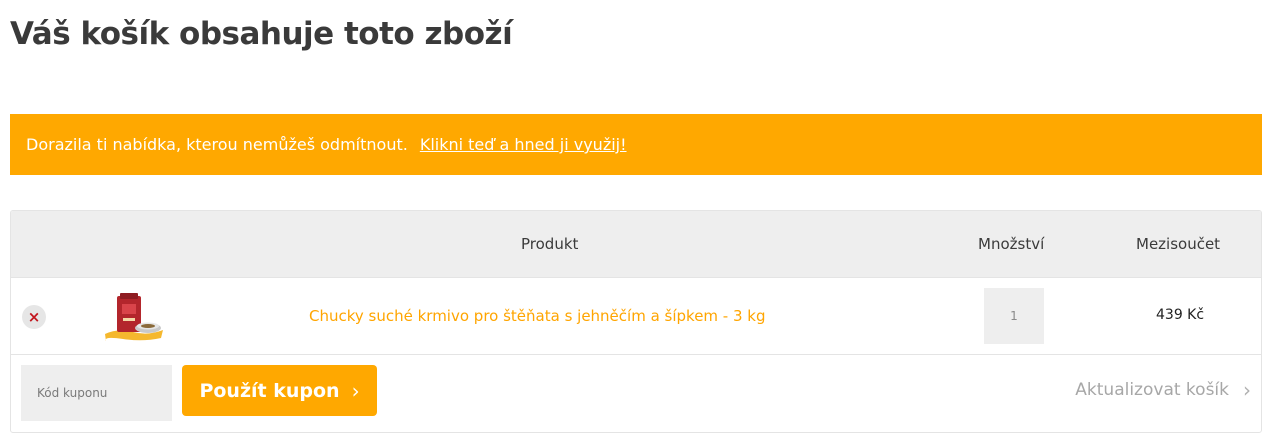 The image size is (1271, 441). I want to click on product-thumbnail, so click(134, 317).